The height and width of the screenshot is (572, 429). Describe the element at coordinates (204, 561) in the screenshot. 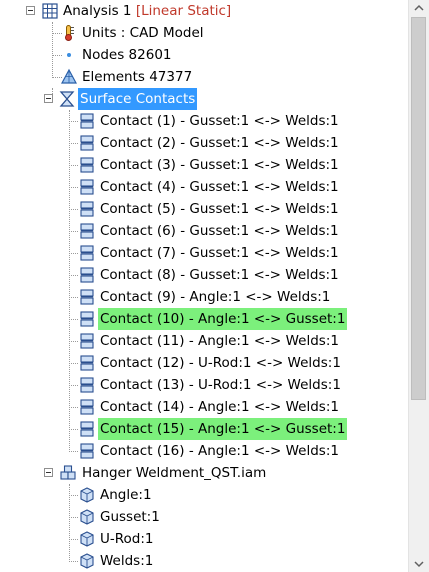

I see `part-row: Welds:1` at that location.